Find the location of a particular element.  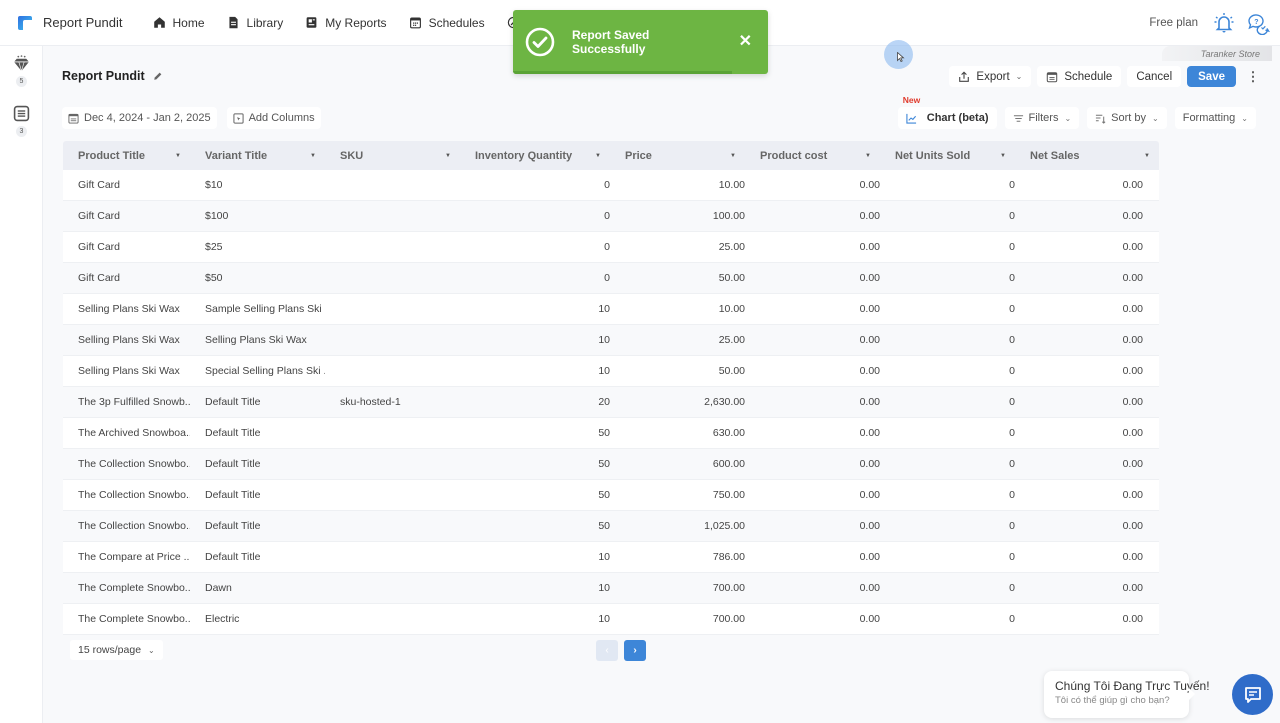

nav-item-my-reports: My Reports is located at coordinates (346, 22).